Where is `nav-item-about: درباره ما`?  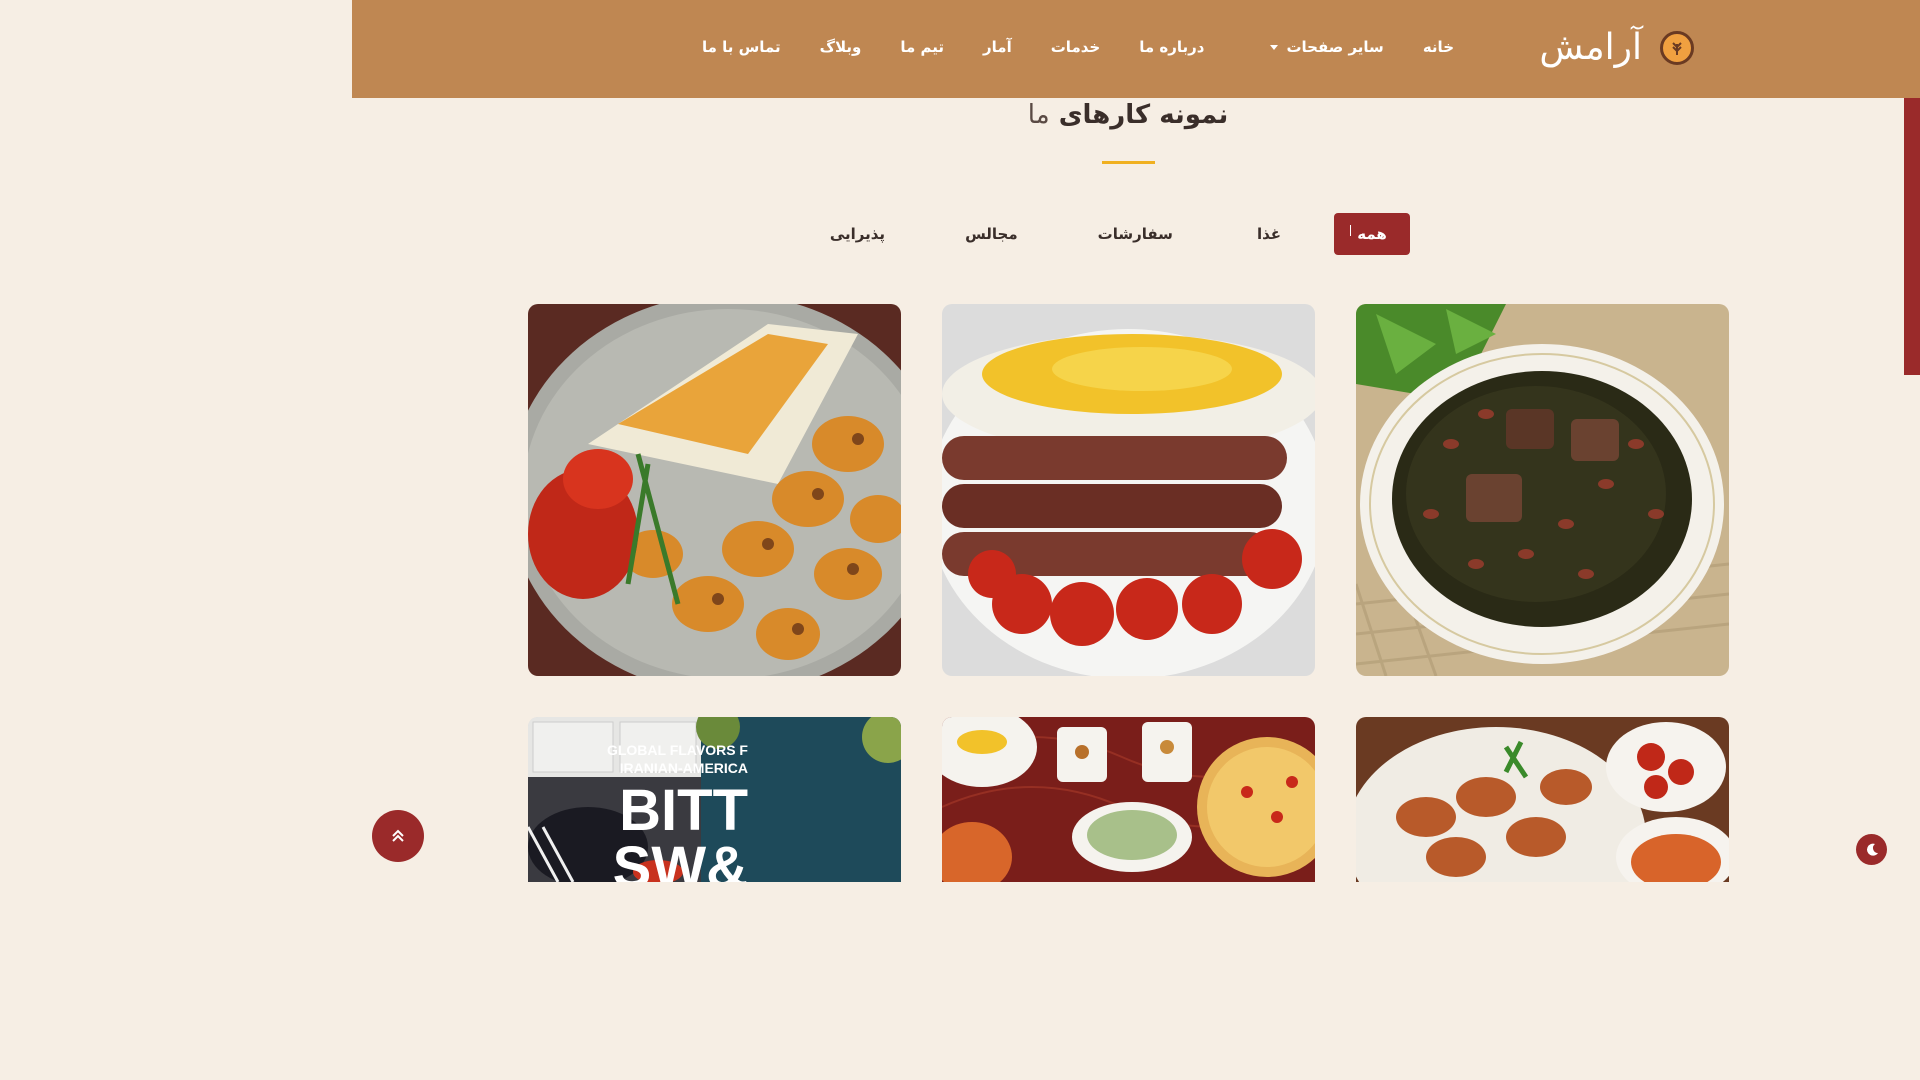
nav-item-about: درباره ما is located at coordinates (1171, 47).